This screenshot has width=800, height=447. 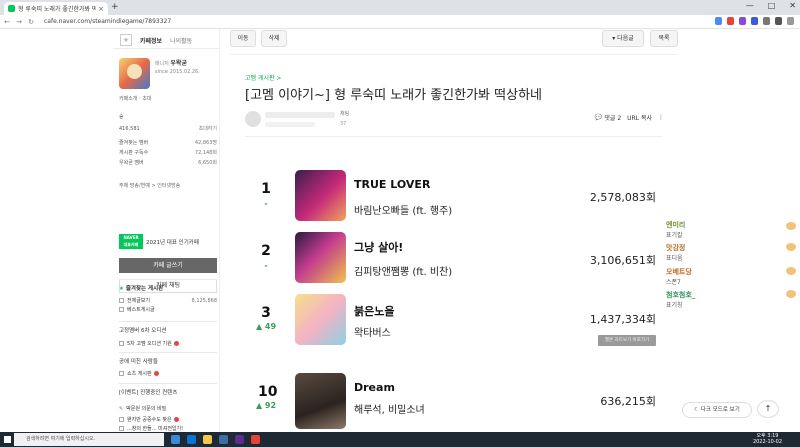 What do you see at coordinates (181, 40) in the screenshot?
I see `tab-my-activity: 나의활동` at bounding box center [181, 40].